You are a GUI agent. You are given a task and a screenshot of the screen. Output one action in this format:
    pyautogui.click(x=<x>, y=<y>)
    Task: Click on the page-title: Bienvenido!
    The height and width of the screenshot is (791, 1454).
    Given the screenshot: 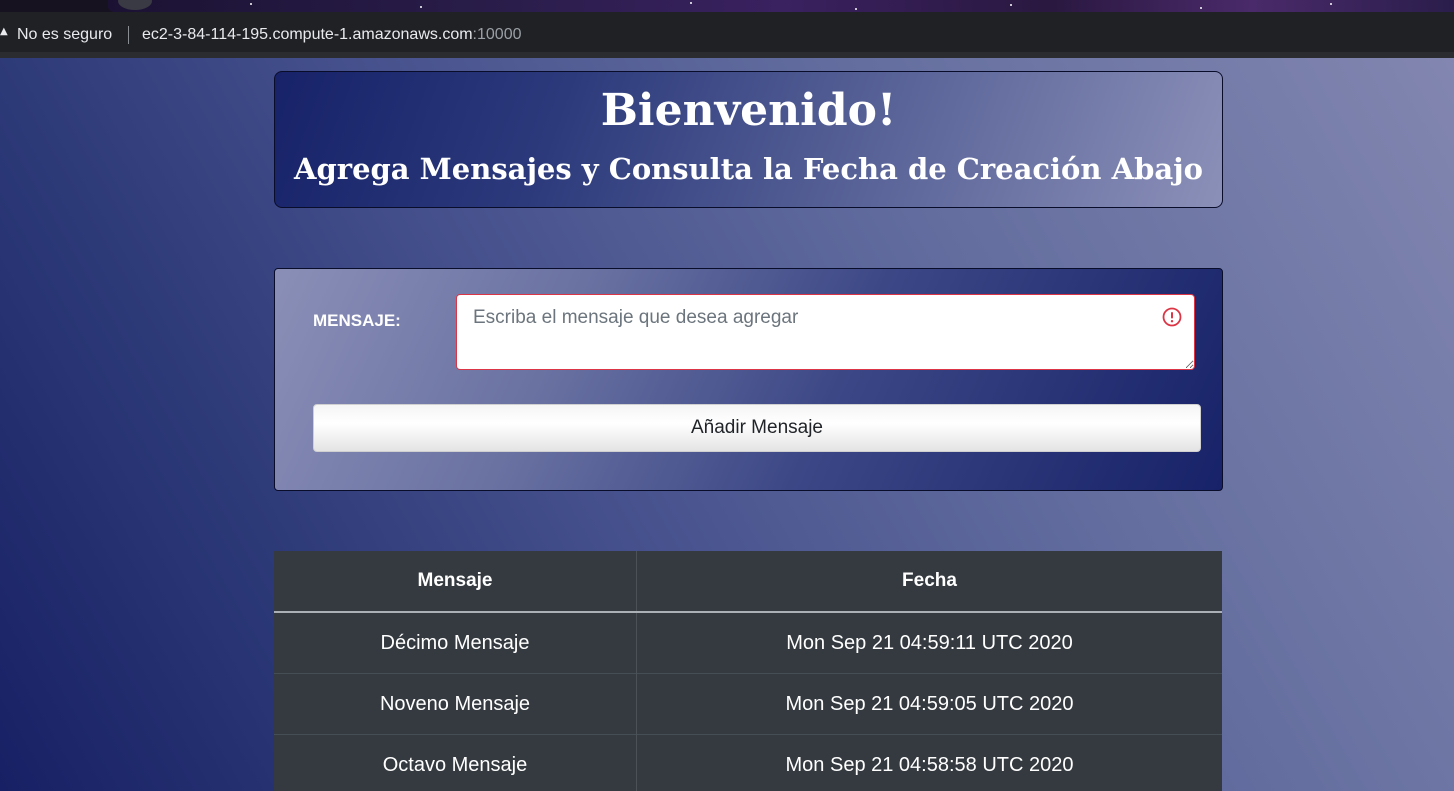 What is the action you would take?
    pyautogui.click(x=748, y=110)
    